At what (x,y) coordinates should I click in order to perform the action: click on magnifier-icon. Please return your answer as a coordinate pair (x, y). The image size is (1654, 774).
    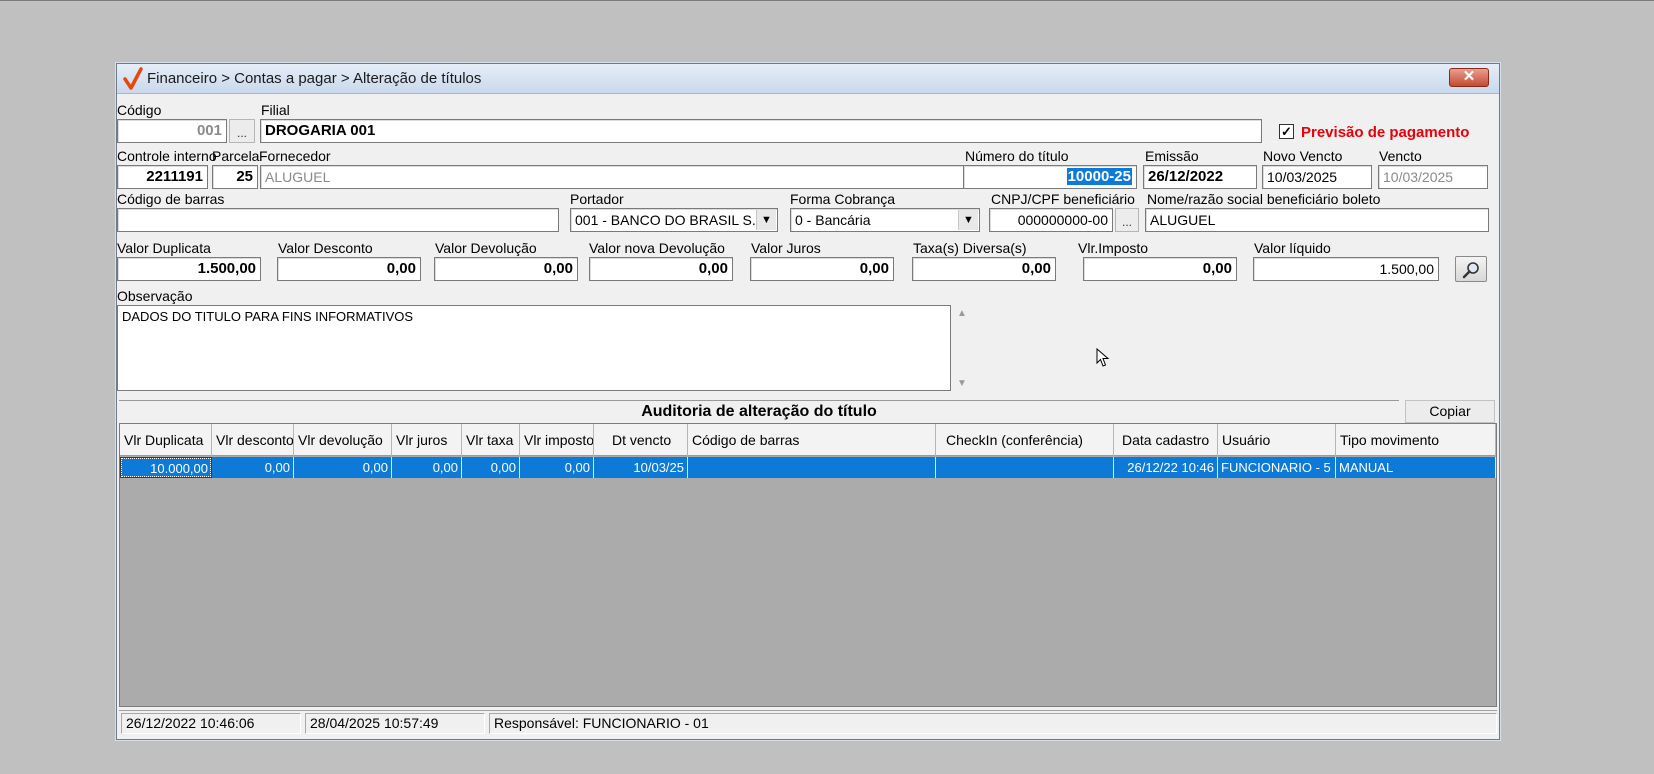
    Looking at the image, I should click on (1470, 270).